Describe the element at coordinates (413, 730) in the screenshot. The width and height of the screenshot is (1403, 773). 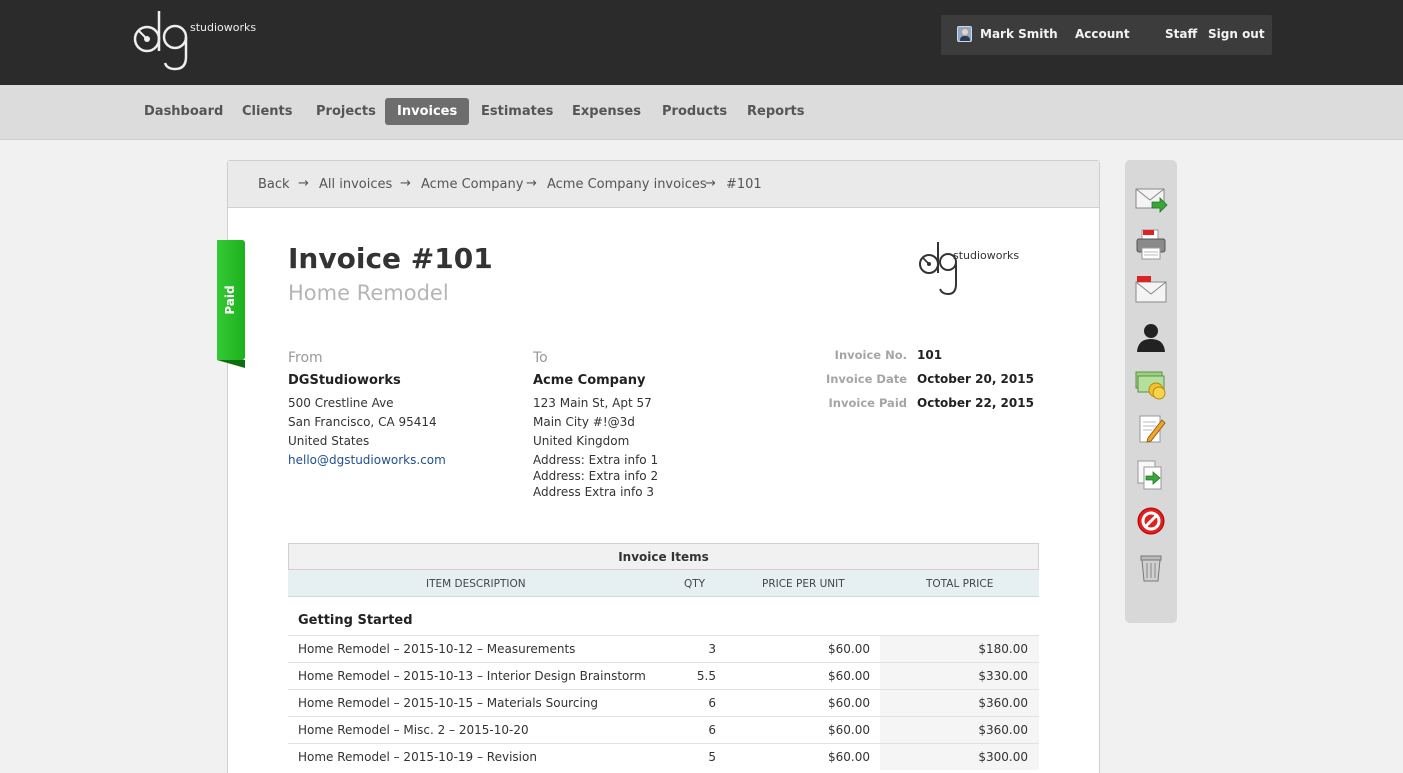
I see `item-description: Home Remodel – Misc. 2 – 2015-10-20` at that location.